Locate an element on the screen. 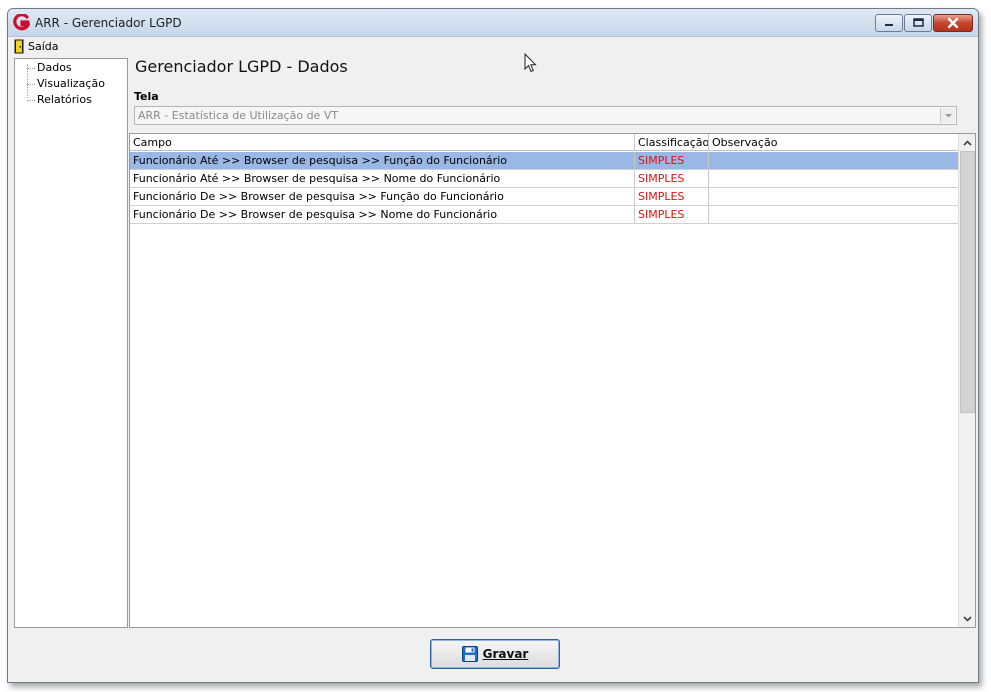  scroll-up-button is located at coordinates (967, 142).